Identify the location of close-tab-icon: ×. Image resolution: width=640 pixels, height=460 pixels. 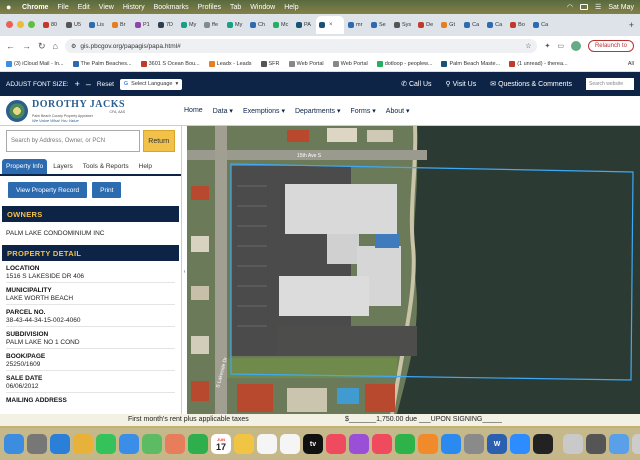
(331, 25).